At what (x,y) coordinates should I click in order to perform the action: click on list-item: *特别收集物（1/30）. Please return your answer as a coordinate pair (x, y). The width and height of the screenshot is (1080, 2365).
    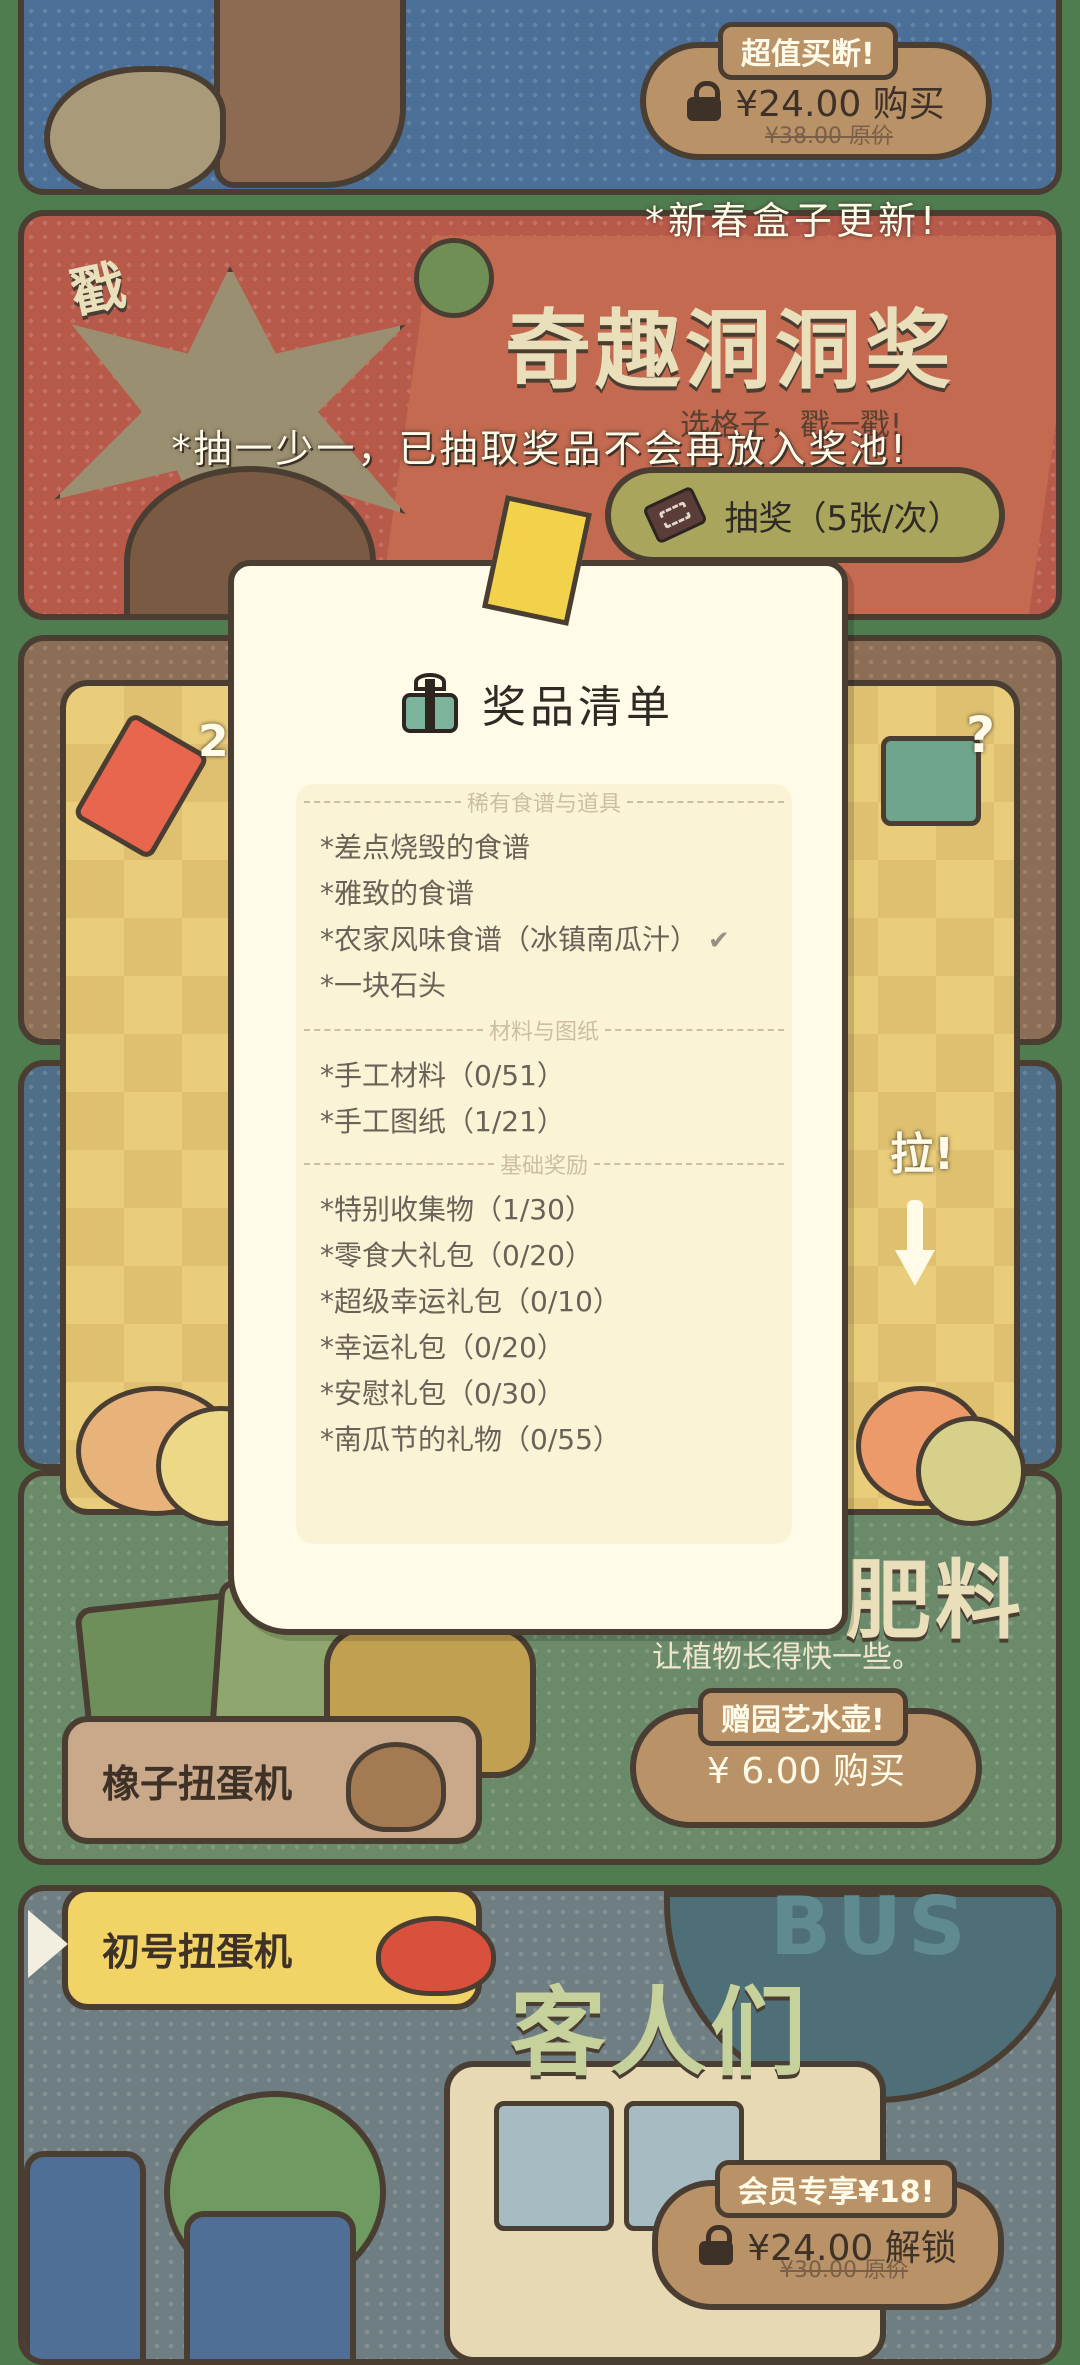
    Looking at the image, I should click on (456, 1209).